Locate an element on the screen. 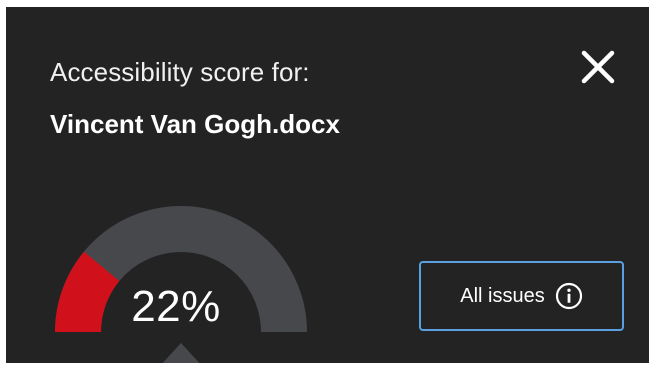 The height and width of the screenshot is (368, 653). score-value: 22% is located at coordinates (176, 306).